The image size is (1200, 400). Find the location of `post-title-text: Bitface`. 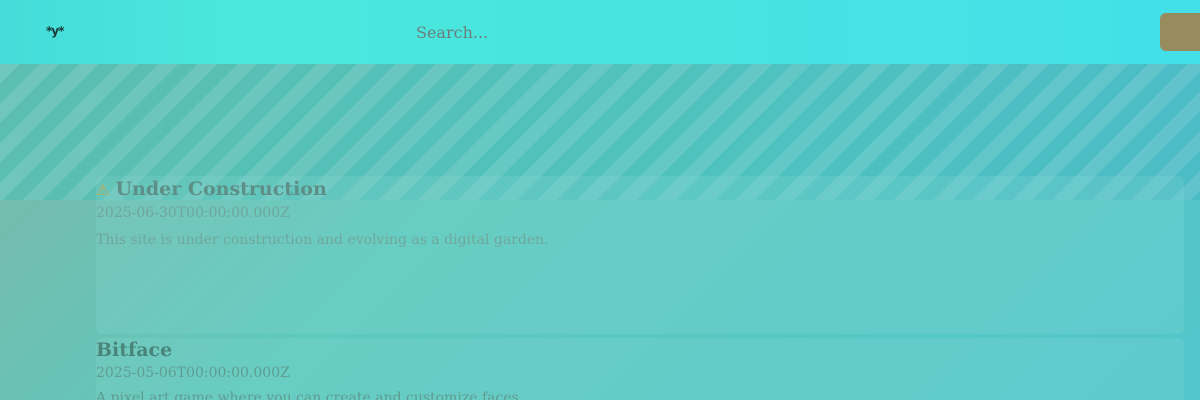

post-title-text: Bitface is located at coordinates (134, 350).